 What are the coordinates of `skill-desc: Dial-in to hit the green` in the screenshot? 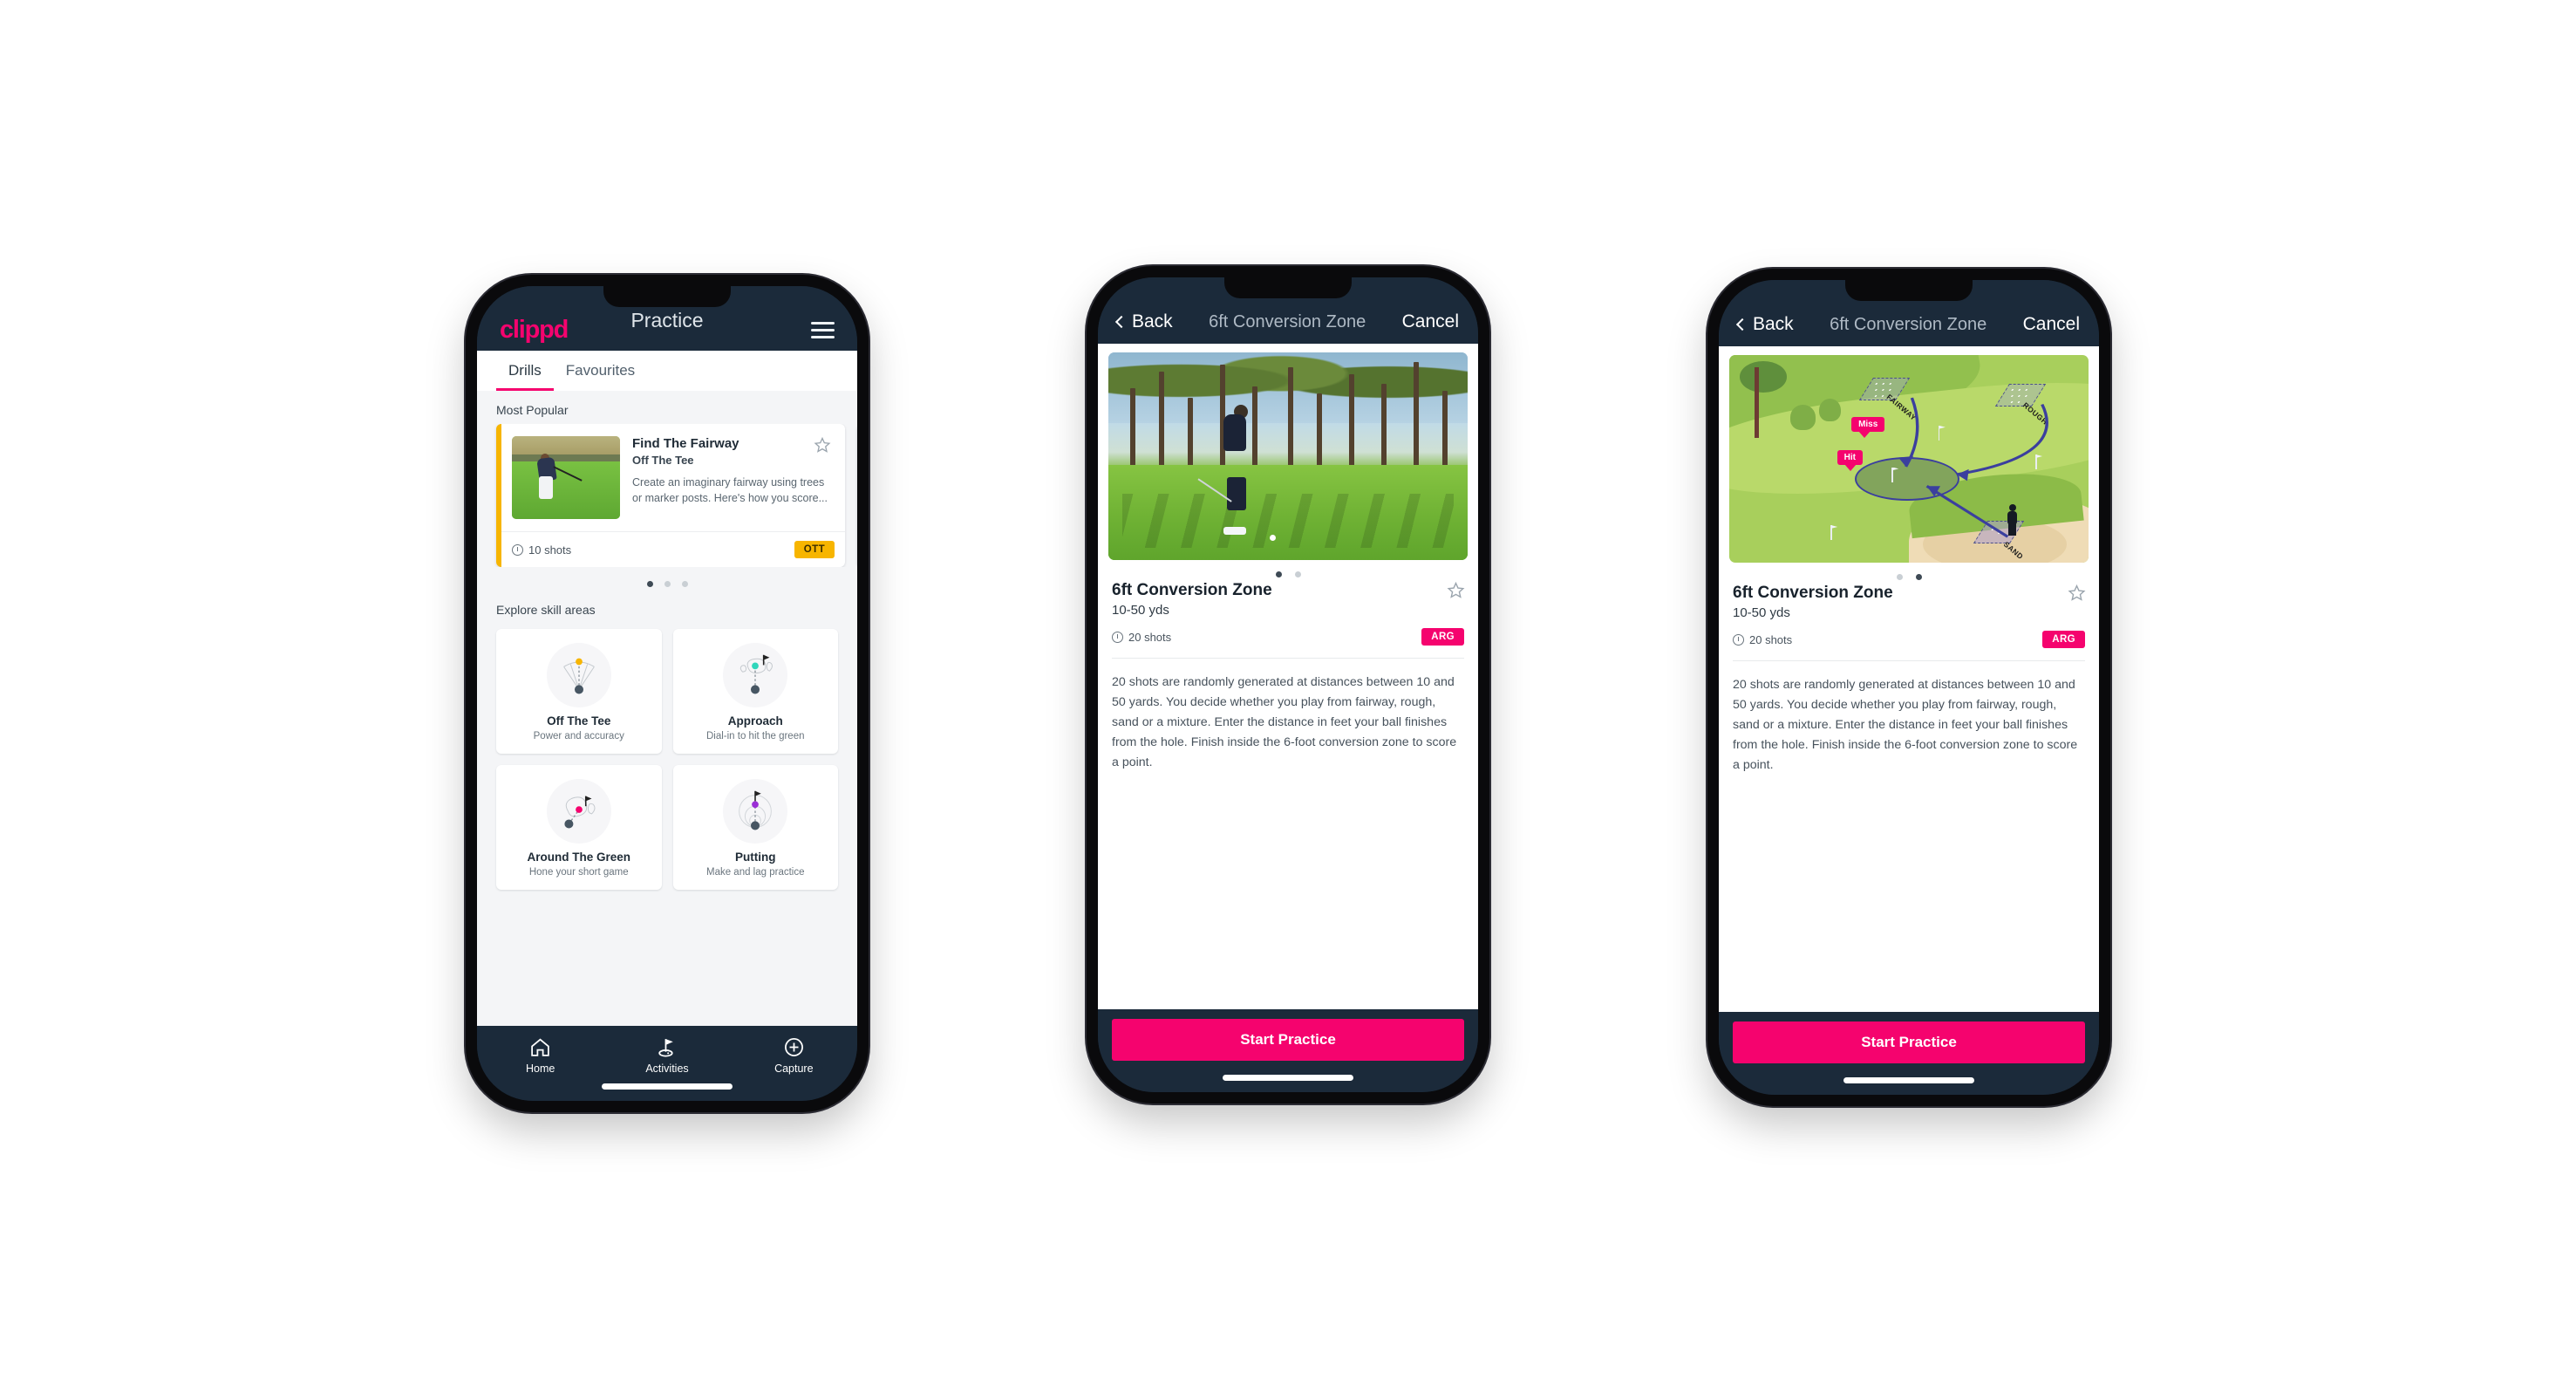 It's located at (755, 736).